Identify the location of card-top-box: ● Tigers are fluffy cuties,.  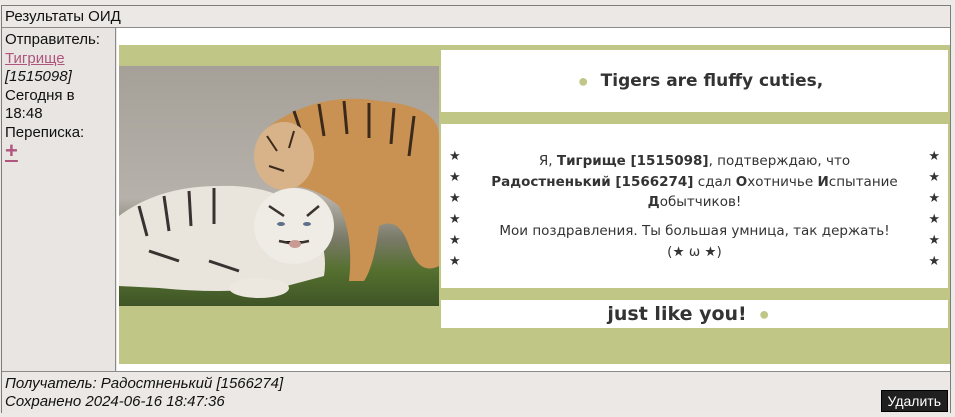
(694, 81).